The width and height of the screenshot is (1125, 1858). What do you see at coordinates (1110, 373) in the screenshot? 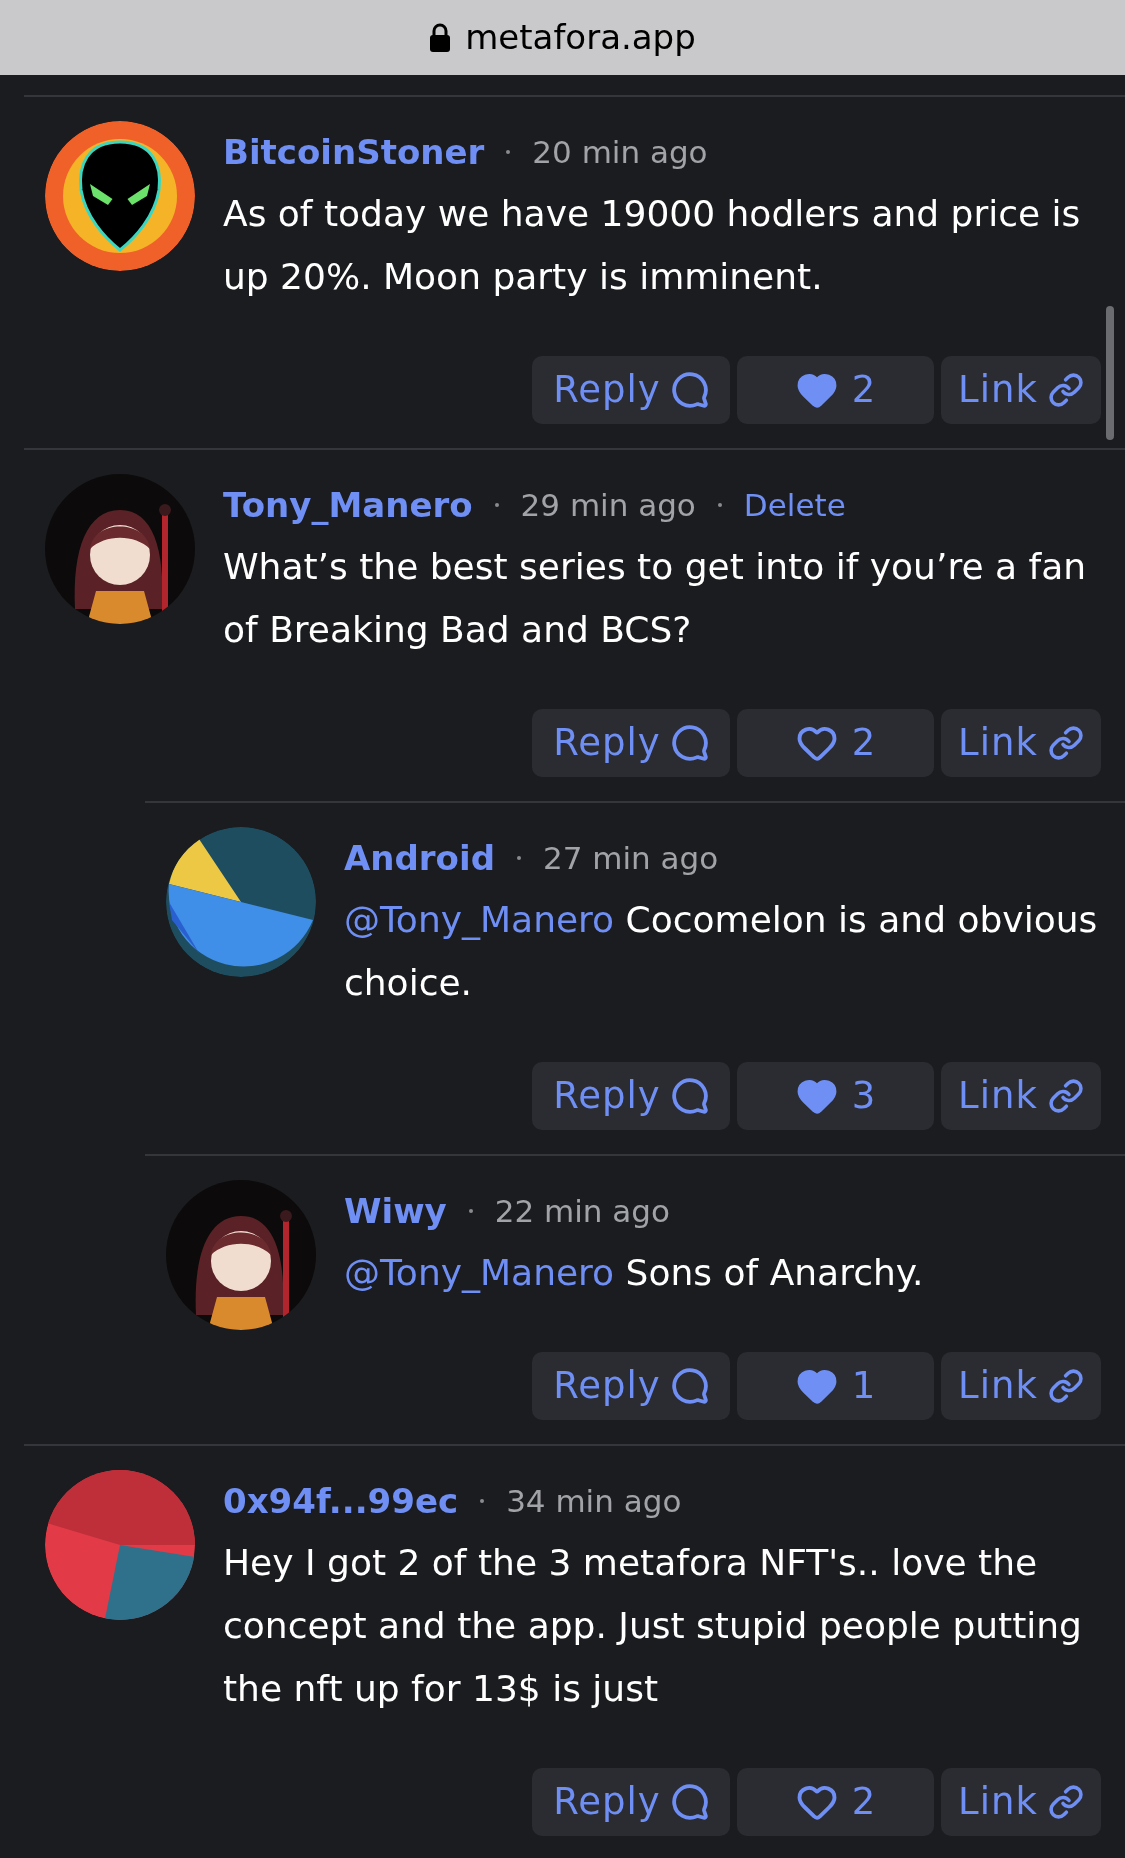
I see `scrollbar` at bounding box center [1110, 373].